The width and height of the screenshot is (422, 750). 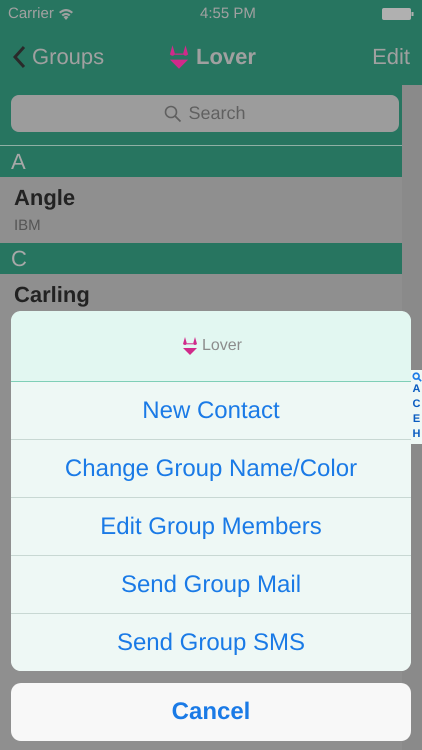 I want to click on nav-title: Lover, so click(x=226, y=57).